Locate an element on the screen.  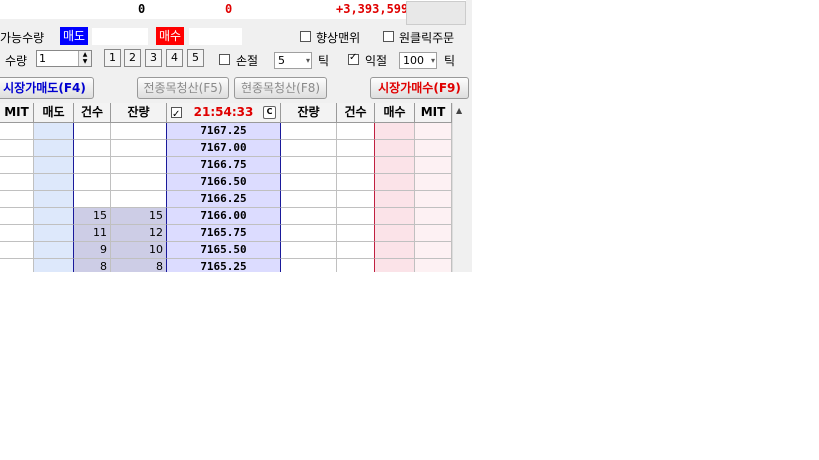
price-cell: 7166.75 is located at coordinates (224, 165).